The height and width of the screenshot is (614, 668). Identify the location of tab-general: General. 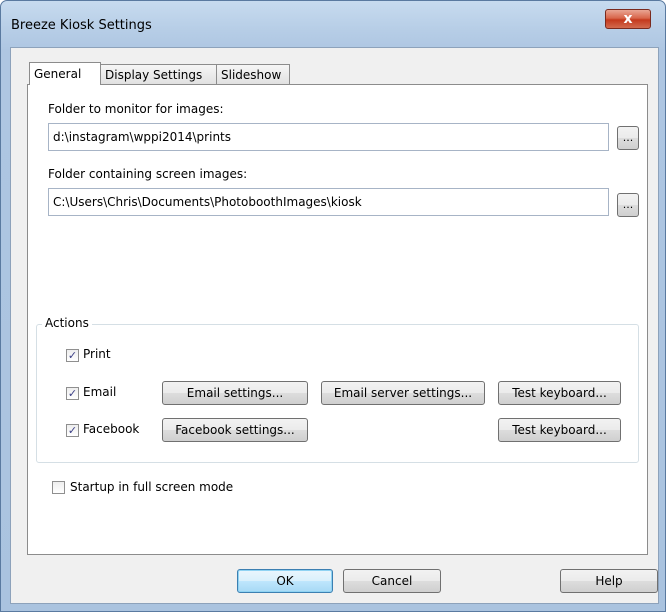
(65, 73).